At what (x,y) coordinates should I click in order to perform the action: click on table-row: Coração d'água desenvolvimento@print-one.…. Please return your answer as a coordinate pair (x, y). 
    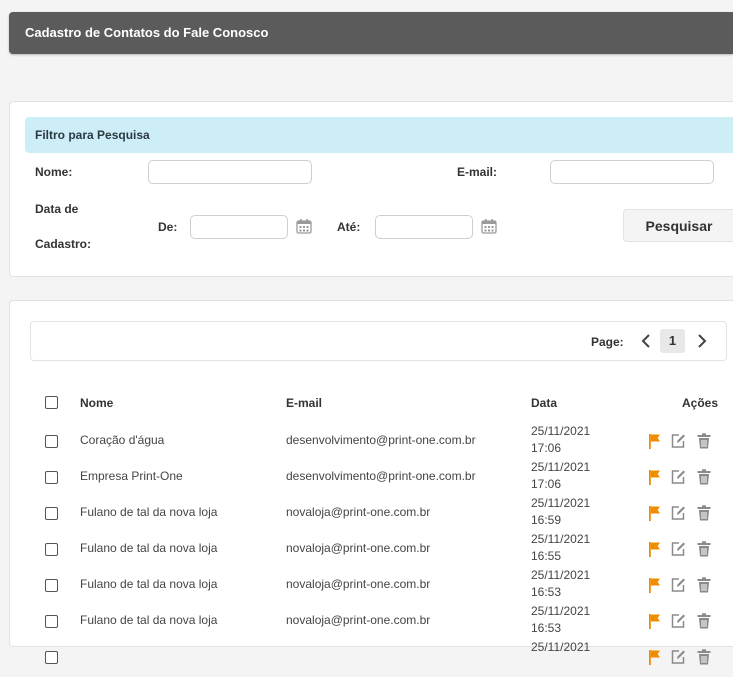
    Looking at the image, I should click on (371, 442).